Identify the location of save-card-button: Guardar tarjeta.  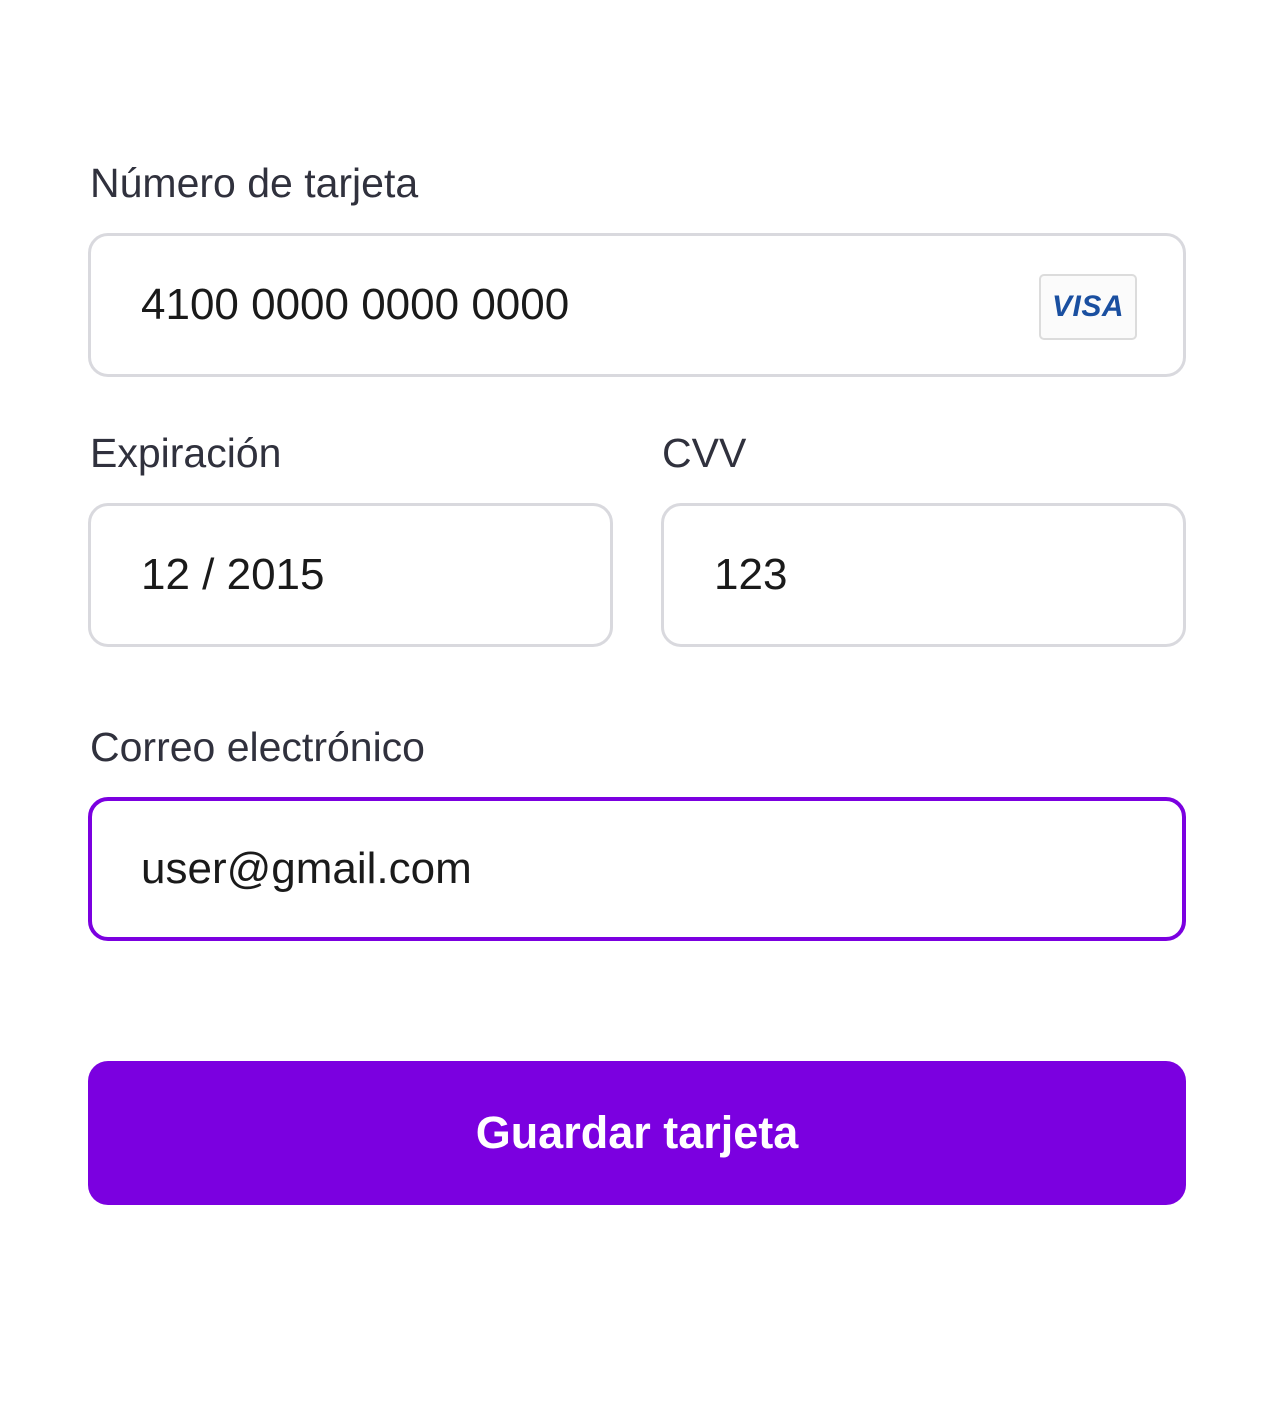
(637, 1133).